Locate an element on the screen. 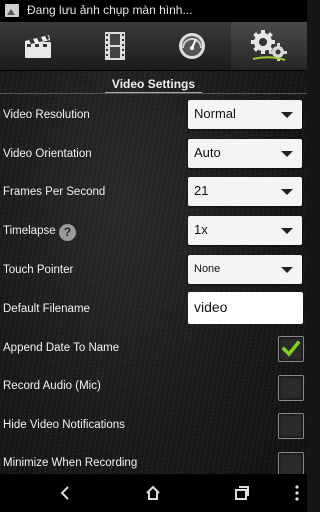 Image resolution: width=320 pixels, height=512 pixels. tab-videos is located at coordinates (115, 46).